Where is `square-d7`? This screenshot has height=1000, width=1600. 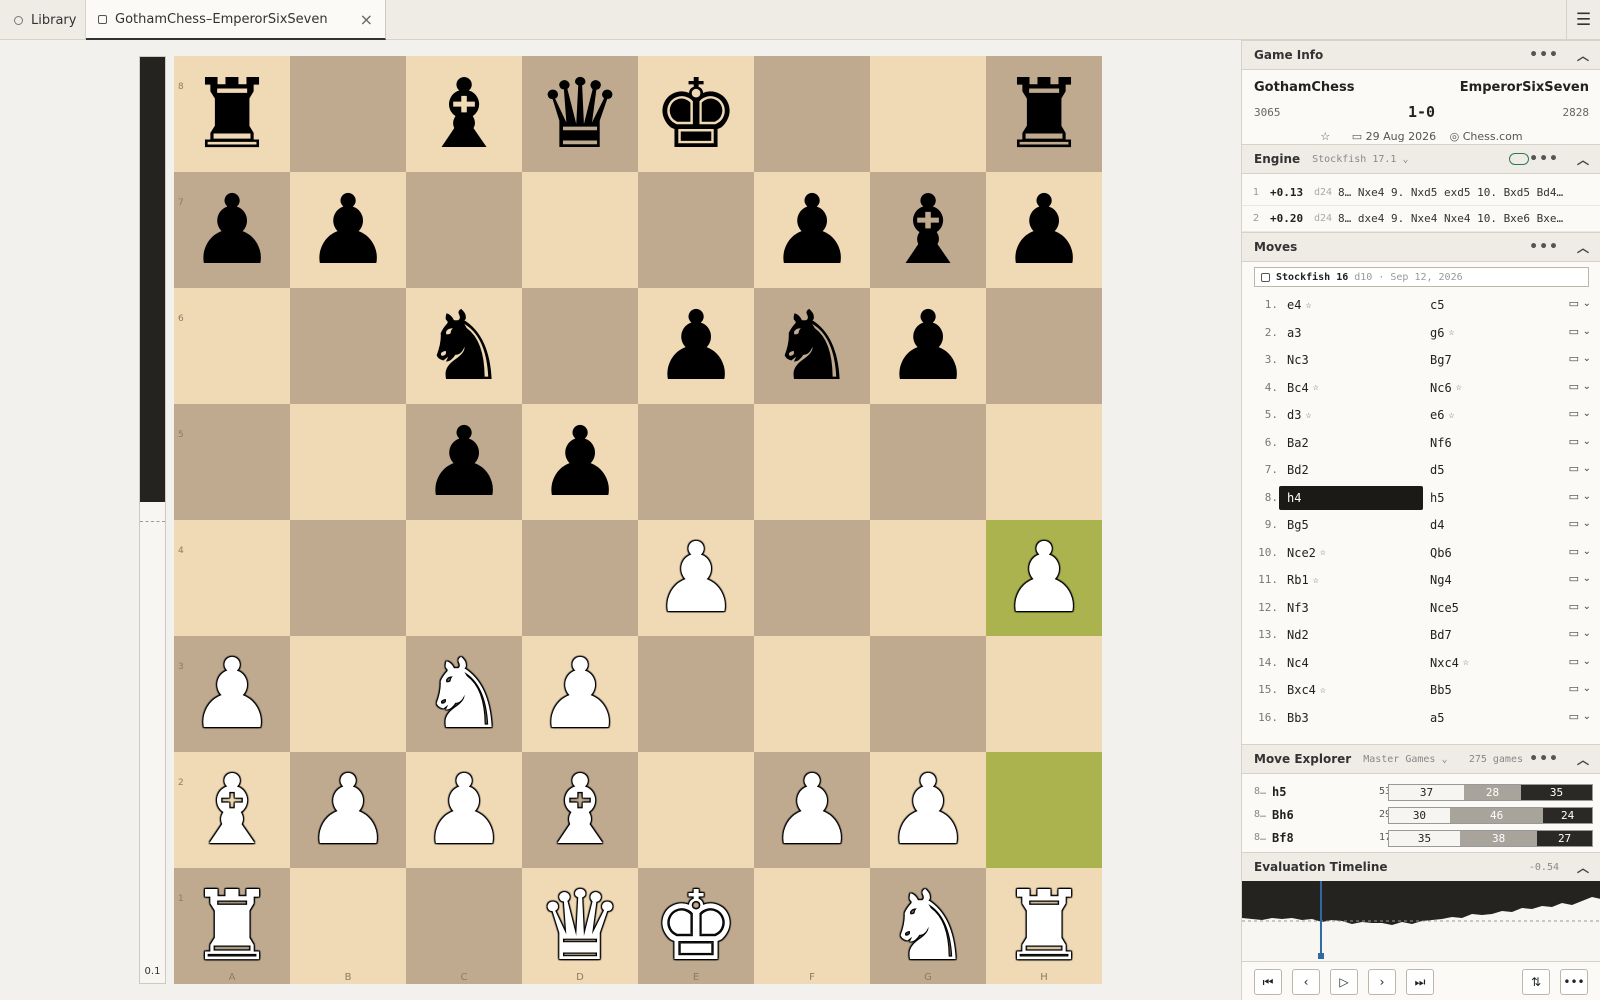
square-d7 is located at coordinates (580, 230).